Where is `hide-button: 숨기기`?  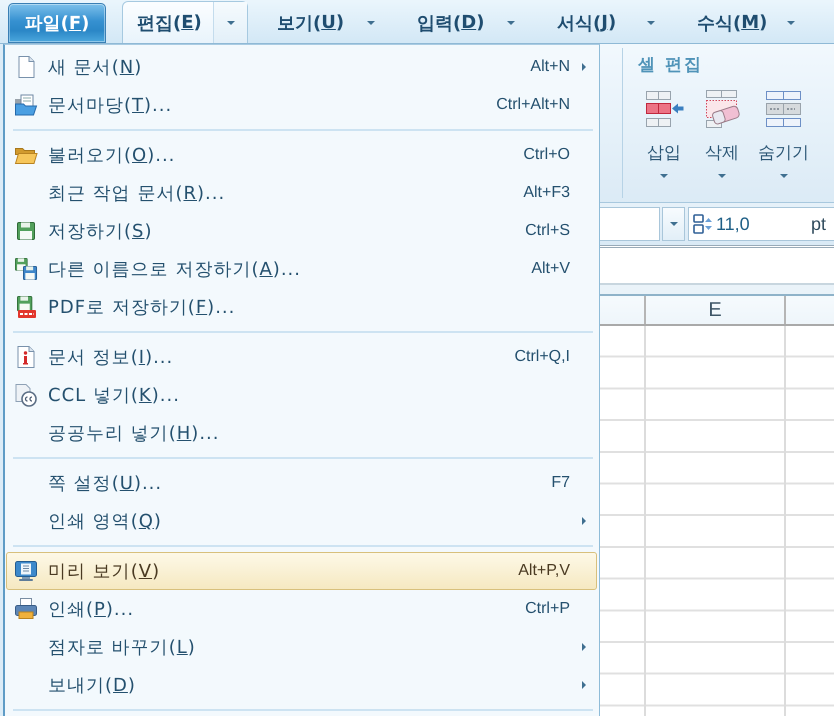
hide-button: 숨기기 is located at coordinates (783, 135).